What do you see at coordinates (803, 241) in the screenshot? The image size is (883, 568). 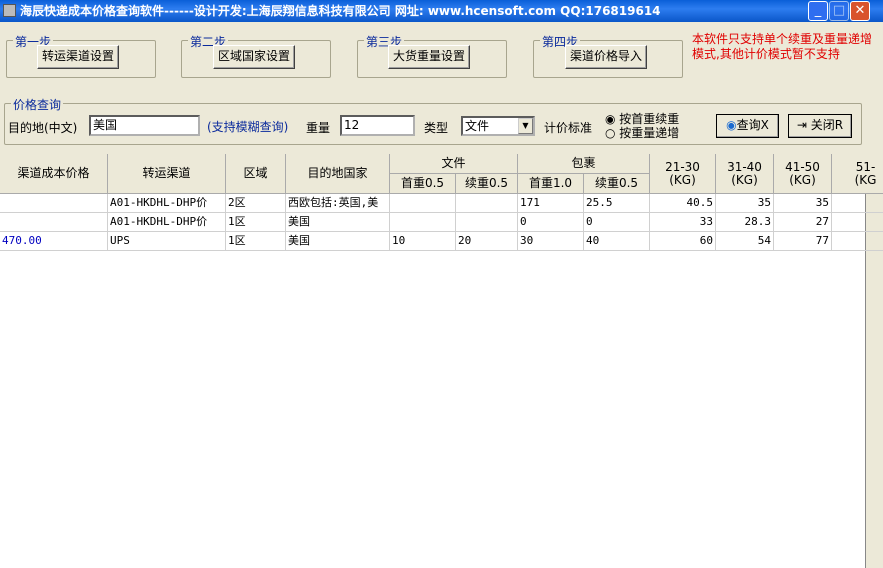 I see `table-cell: 77` at bounding box center [803, 241].